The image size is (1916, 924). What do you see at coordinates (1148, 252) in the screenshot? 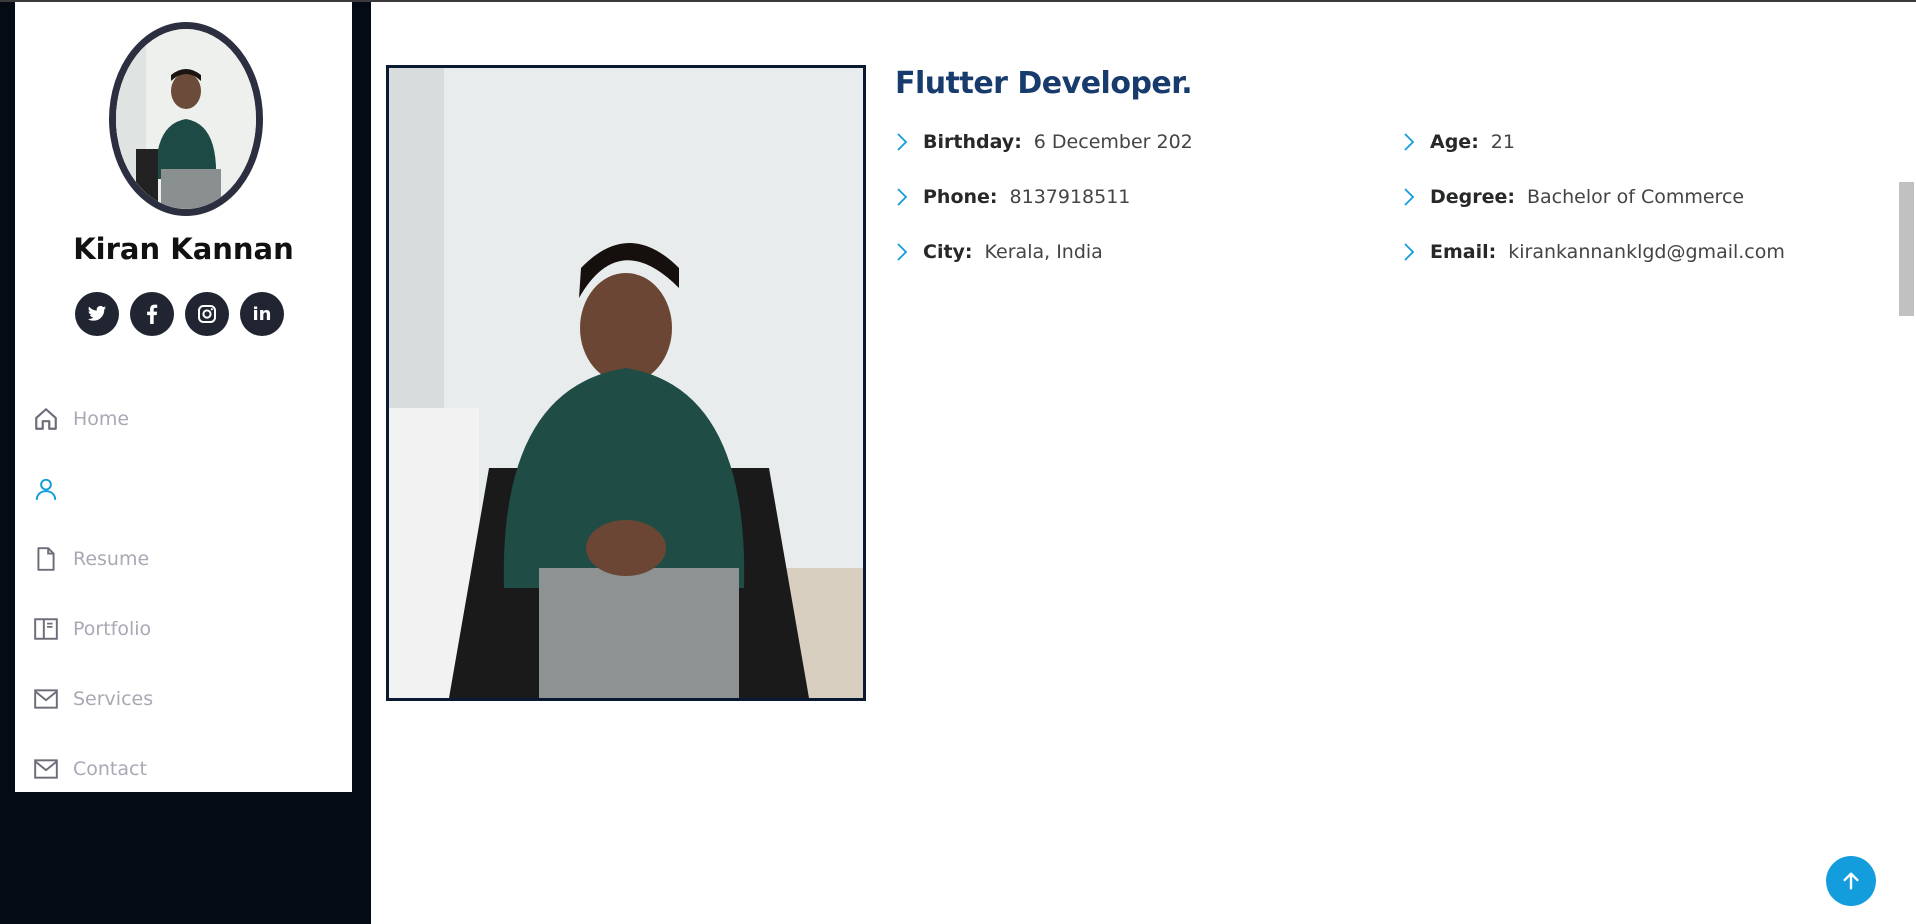
I see `info-city: City: Kerala, India` at bounding box center [1148, 252].